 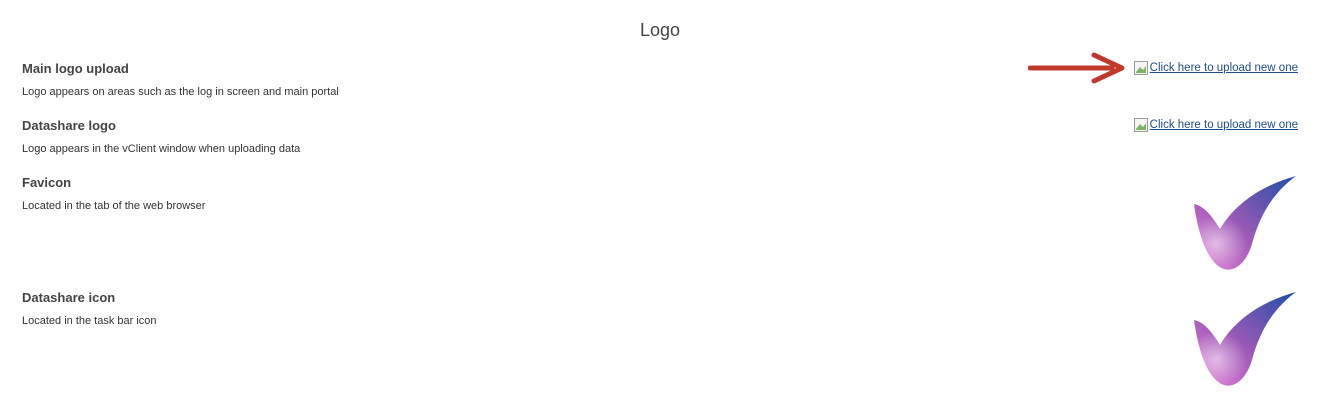 I want to click on datashare-logo-title: Datashare logo, so click(x=69, y=125).